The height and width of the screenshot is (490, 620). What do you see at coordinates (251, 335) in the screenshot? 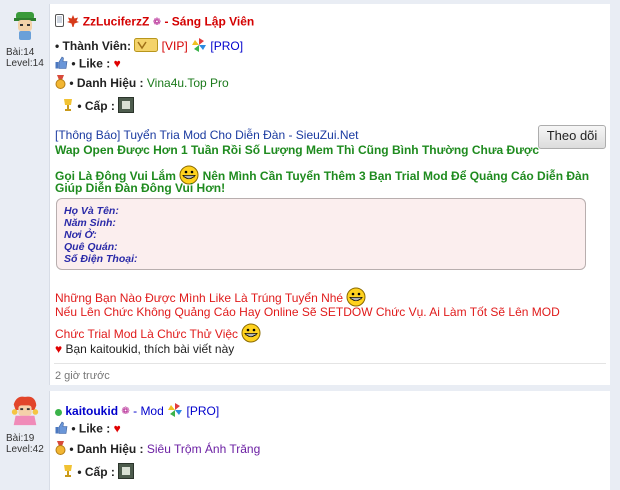
I see `grin-emoji-icon` at bounding box center [251, 335].